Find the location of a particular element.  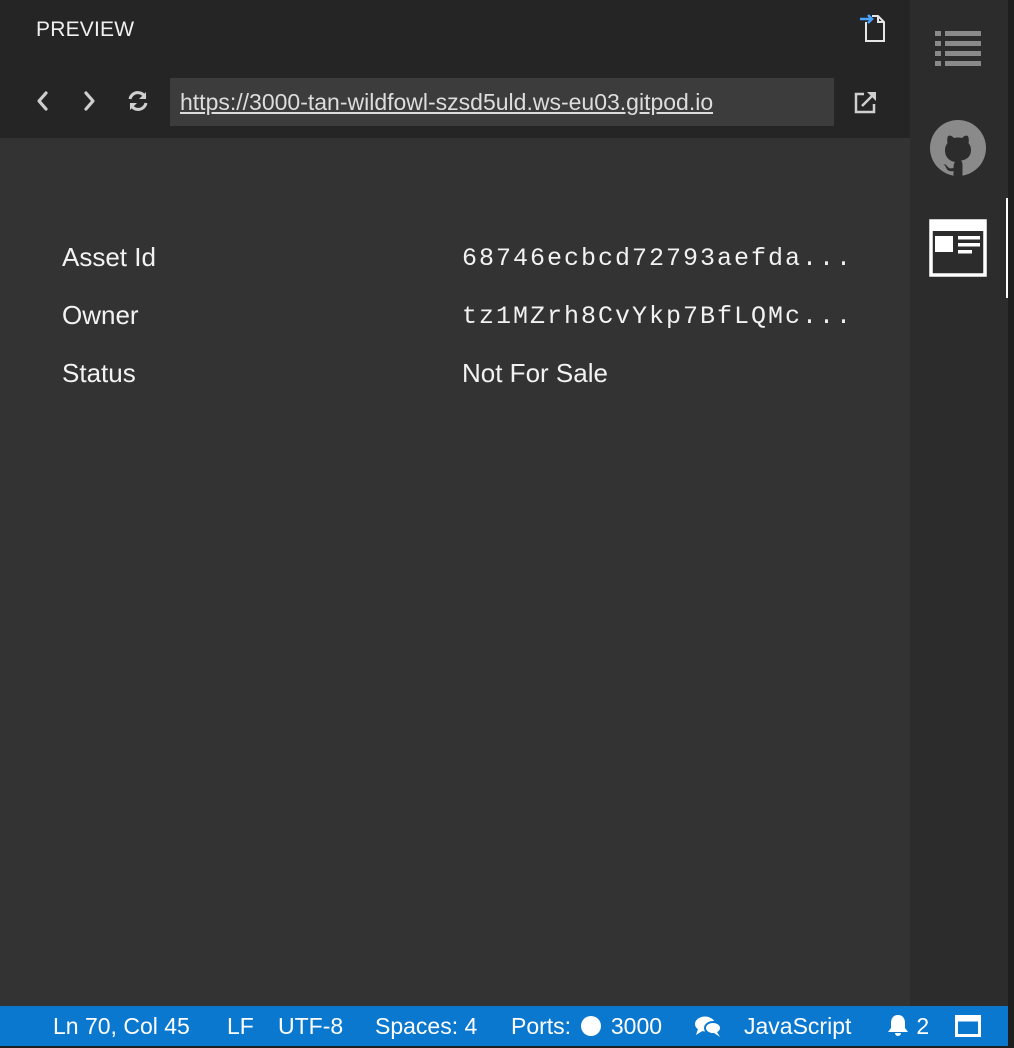

list-icon is located at coordinates (958, 48).